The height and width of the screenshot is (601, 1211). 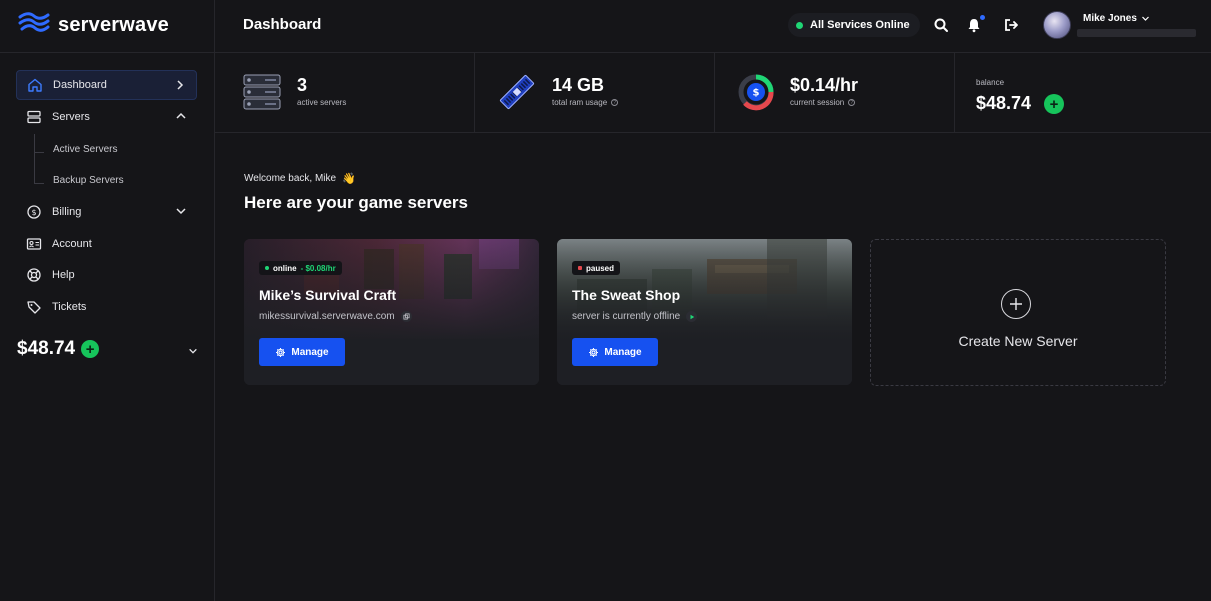 I want to click on sidebar-item-label: Help, so click(x=63, y=275).